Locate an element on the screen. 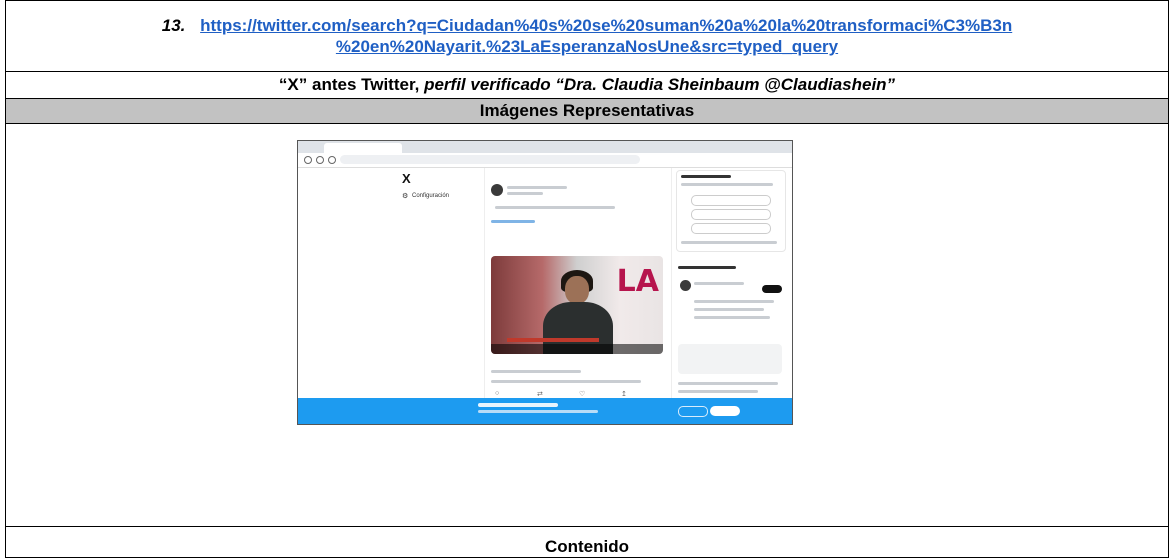 The width and height of the screenshot is (1174, 558). background-brand-text: LA is located at coordinates (637, 281).